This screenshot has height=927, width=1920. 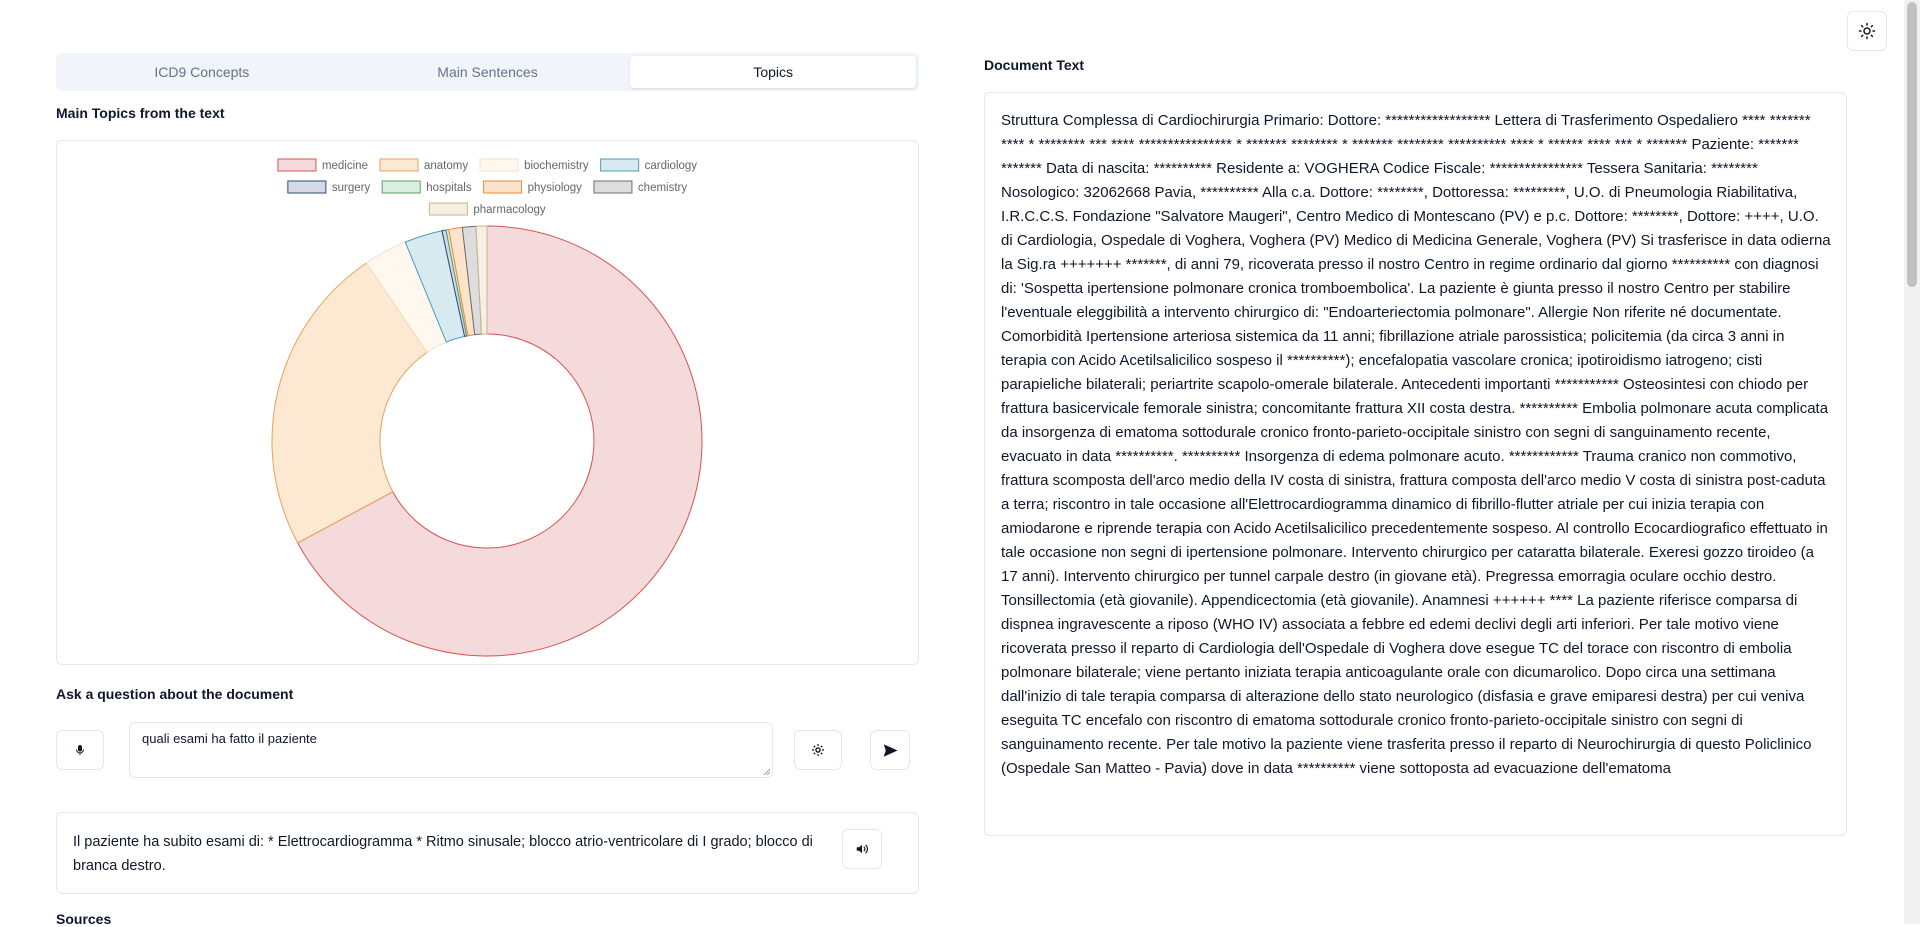 What do you see at coordinates (1912, 144) in the screenshot?
I see `page-scrollbar-thumb` at bounding box center [1912, 144].